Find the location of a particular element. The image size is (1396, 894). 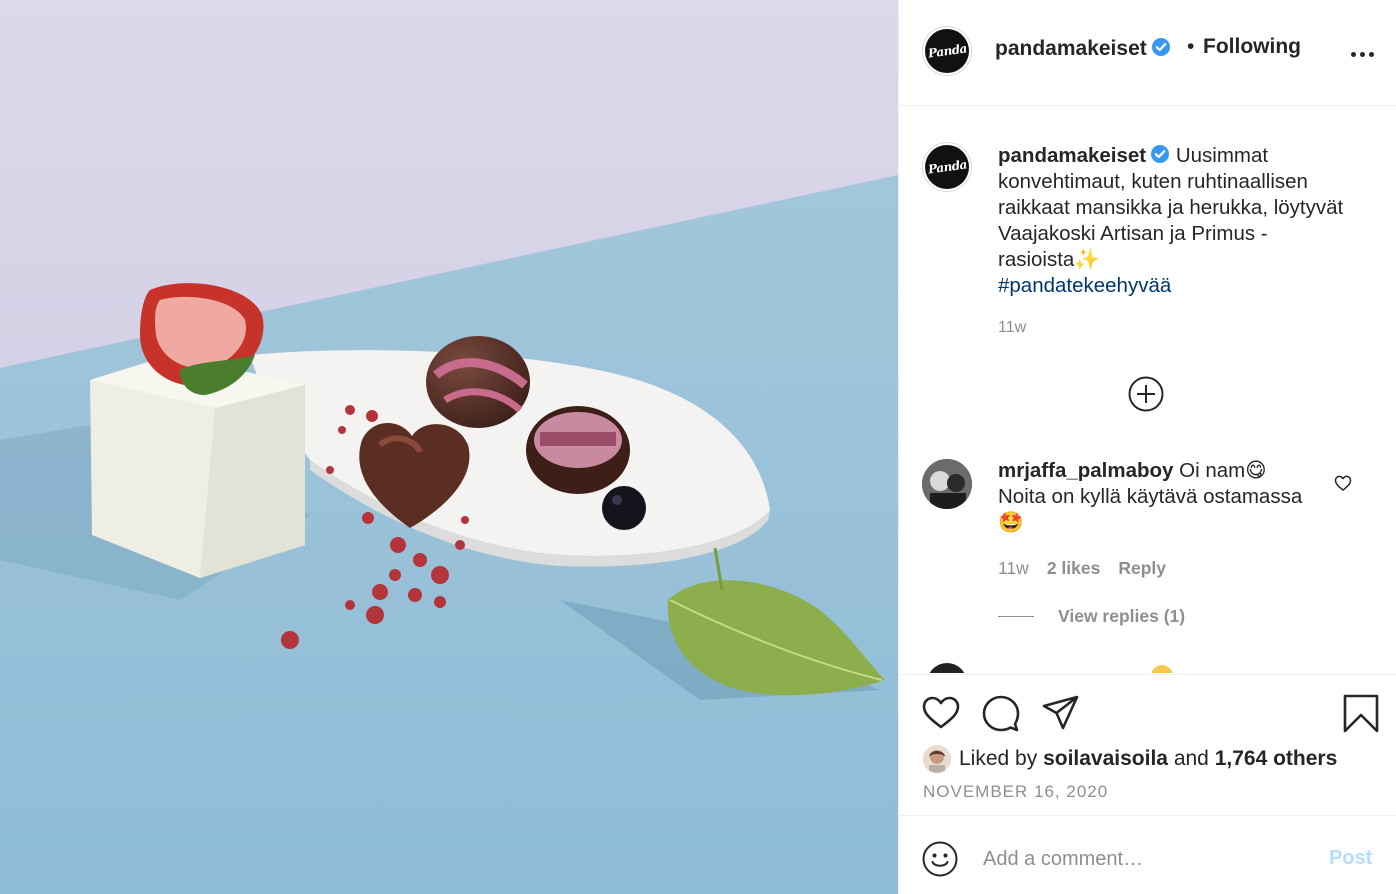

caption-hashtag: #pandatekeehyvää is located at coordinates (1178, 286).